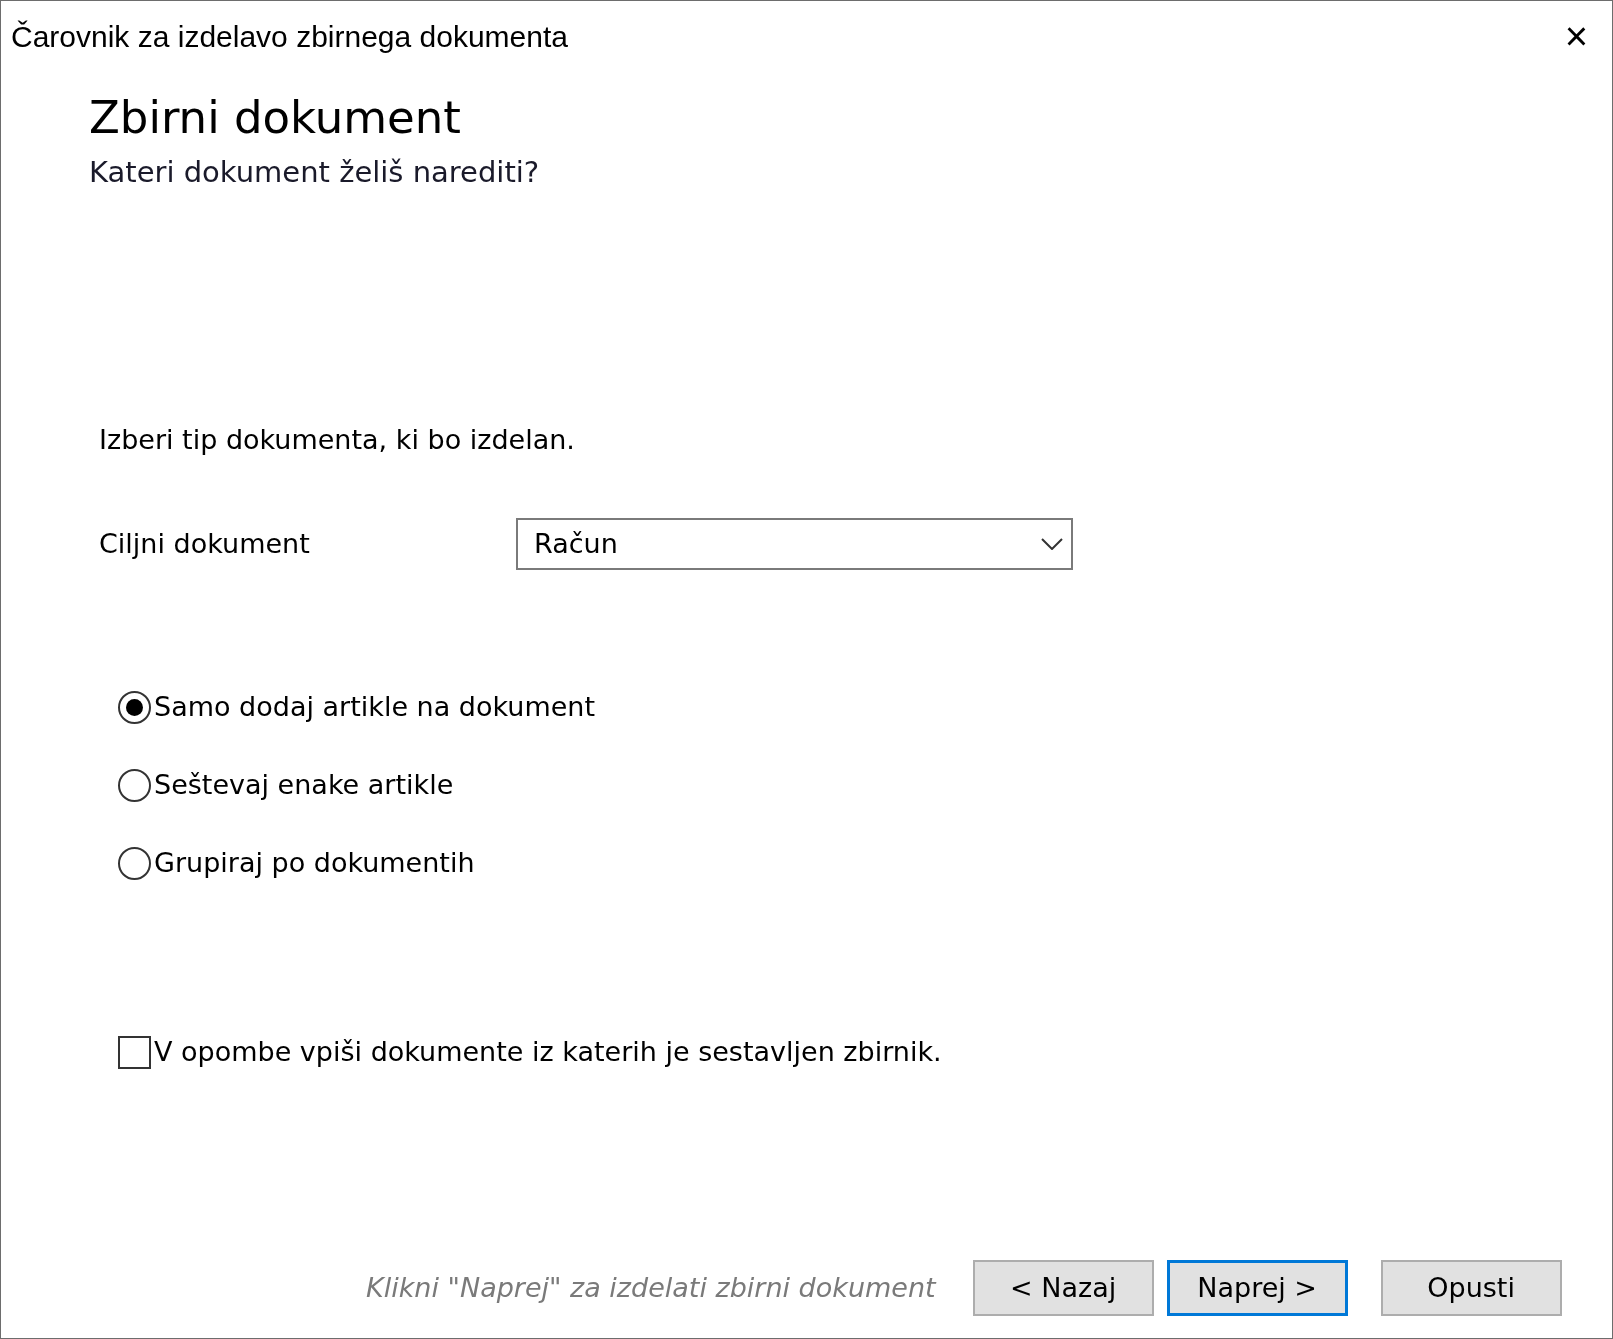 The width and height of the screenshot is (1613, 1339). What do you see at coordinates (337, 439) in the screenshot?
I see `instruction-text: Izberi tip dokumenta, ki bo izdelan.` at bounding box center [337, 439].